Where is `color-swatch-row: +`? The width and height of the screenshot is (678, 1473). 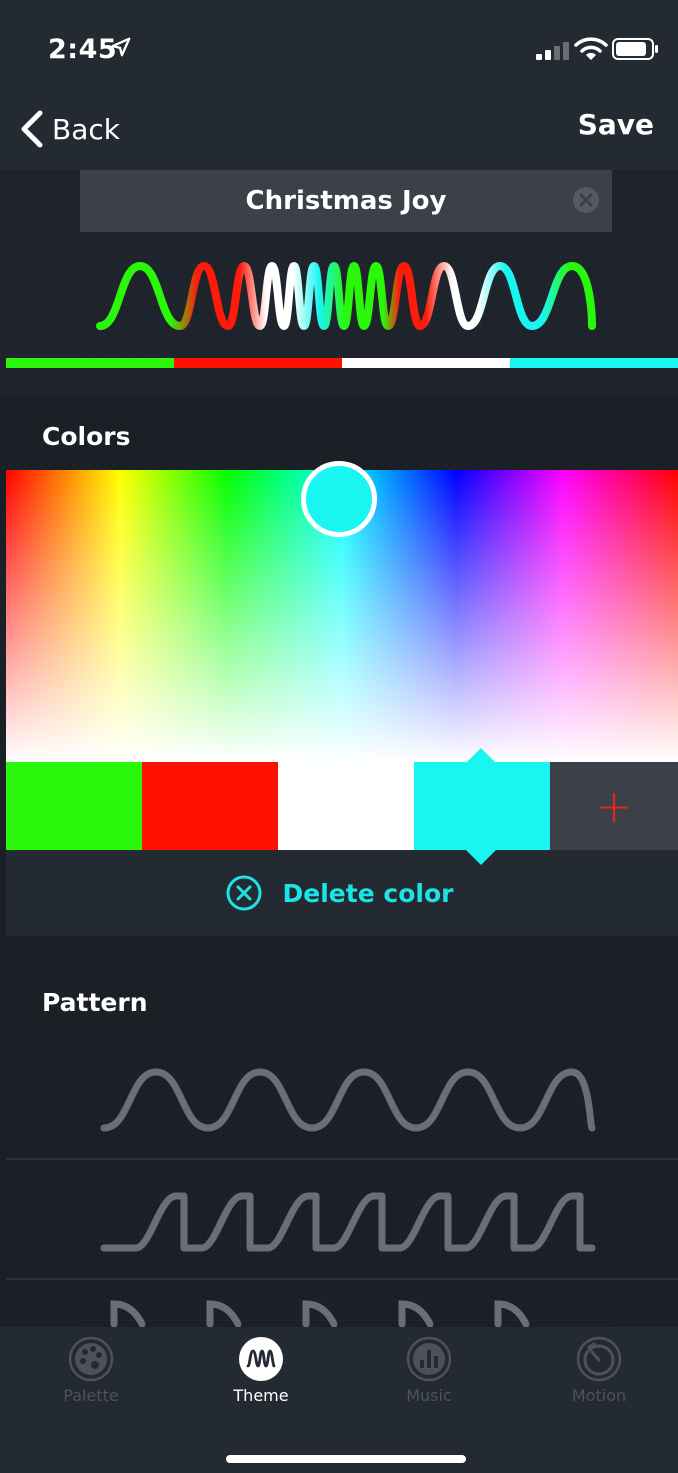 color-swatch-row: + is located at coordinates (342, 806).